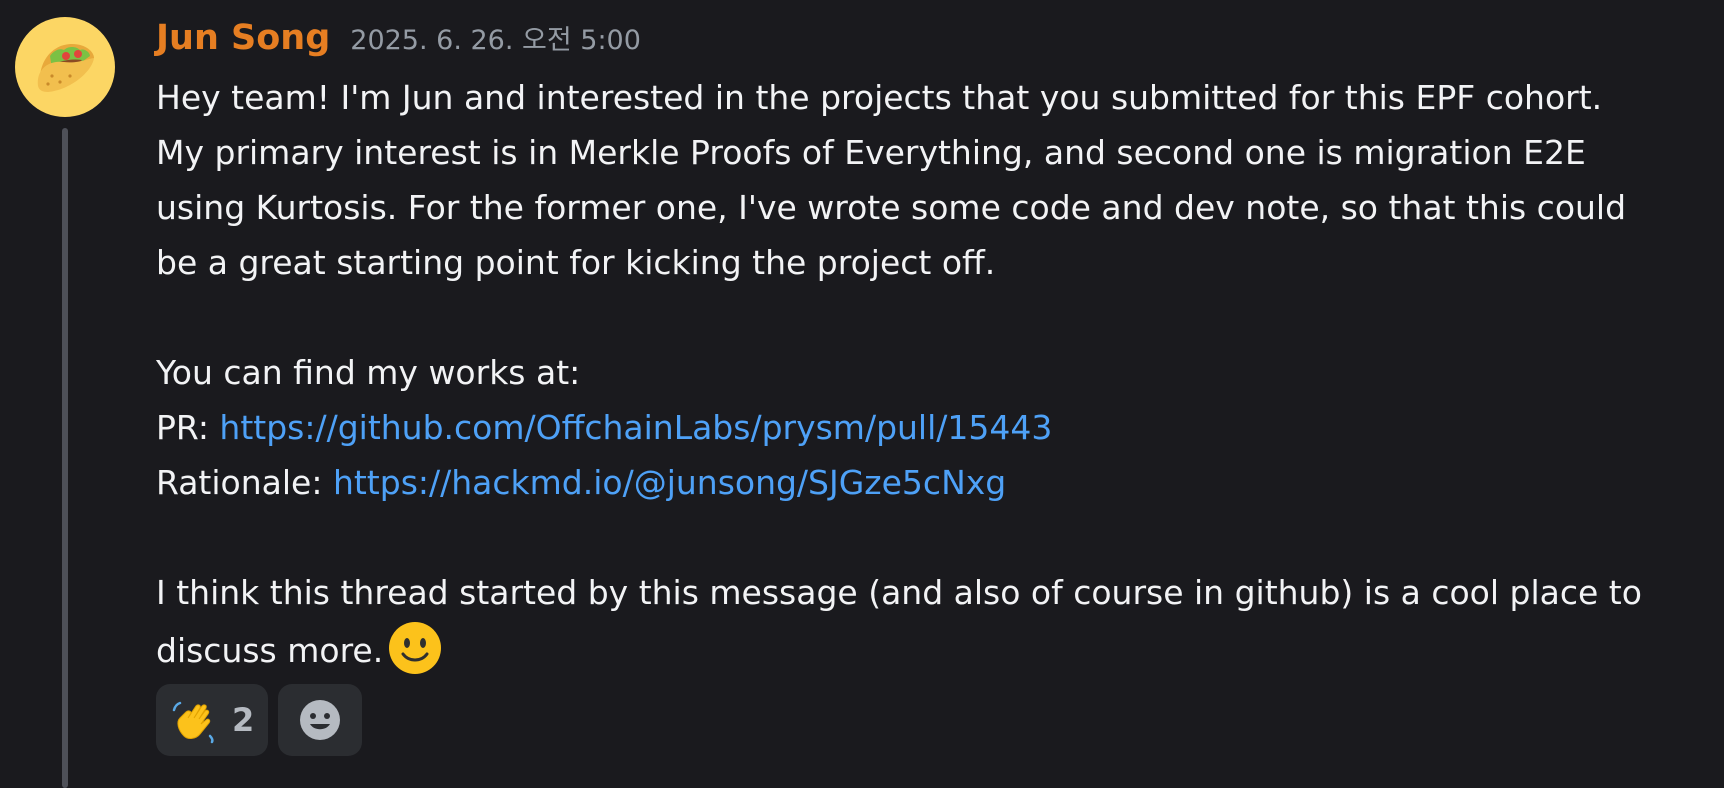  I want to click on reaction-wave: 2, so click(212, 720).